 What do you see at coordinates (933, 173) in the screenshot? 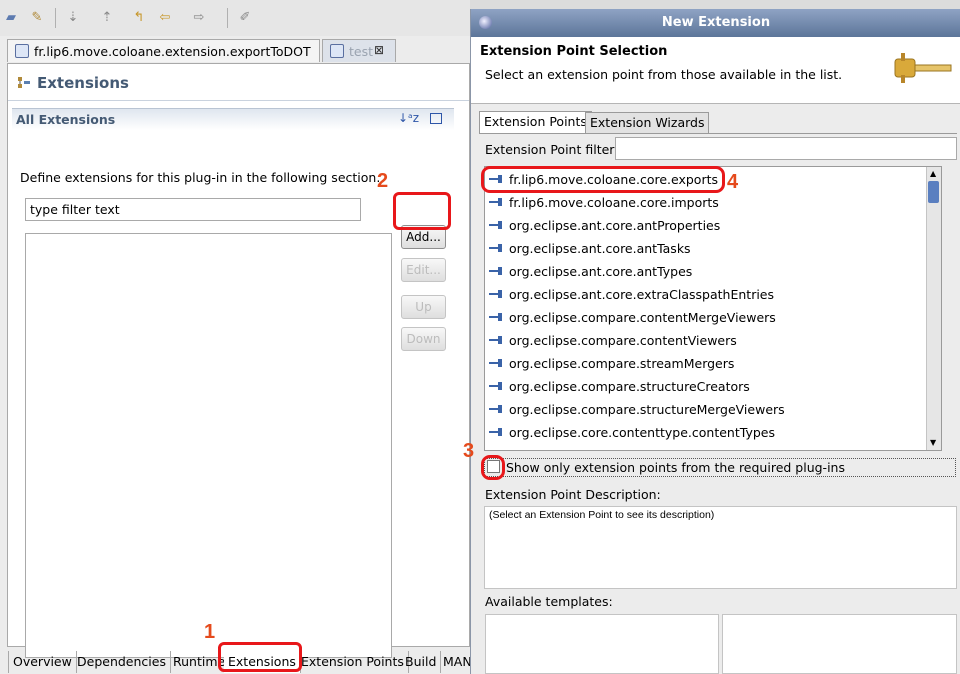
I see `scroll-up-icon: ▲` at bounding box center [933, 173].